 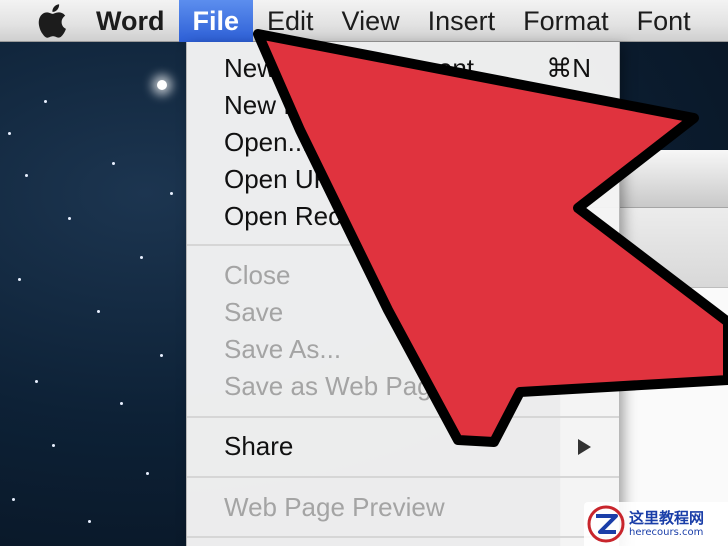 I want to click on menu-item-save-as: Save As... ⇧⌘S, so click(x=403, y=349).